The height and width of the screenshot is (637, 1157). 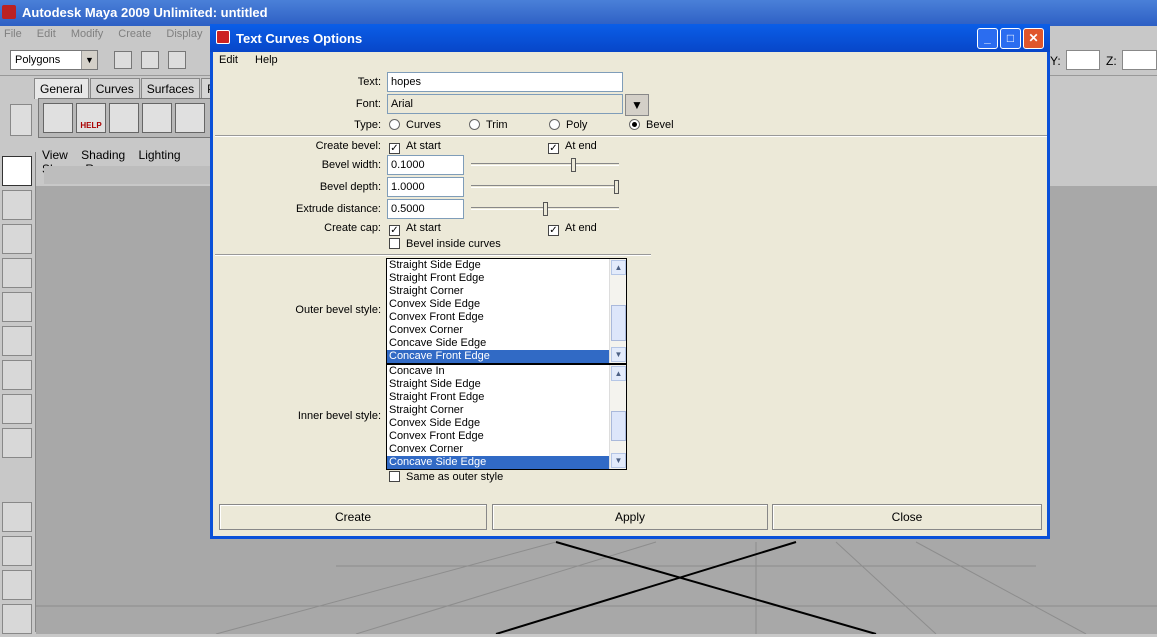 What do you see at coordinates (87, 34) in the screenshot?
I see `menu-modify: Modify` at bounding box center [87, 34].